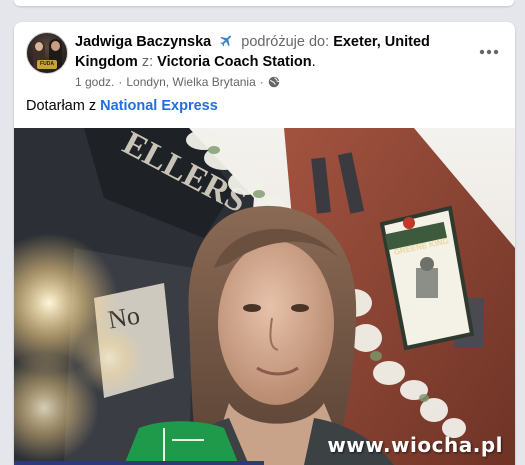 This screenshot has height=465, width=525. I want to click on author-name: Jadwiga Baczynska, so click(143, 42).